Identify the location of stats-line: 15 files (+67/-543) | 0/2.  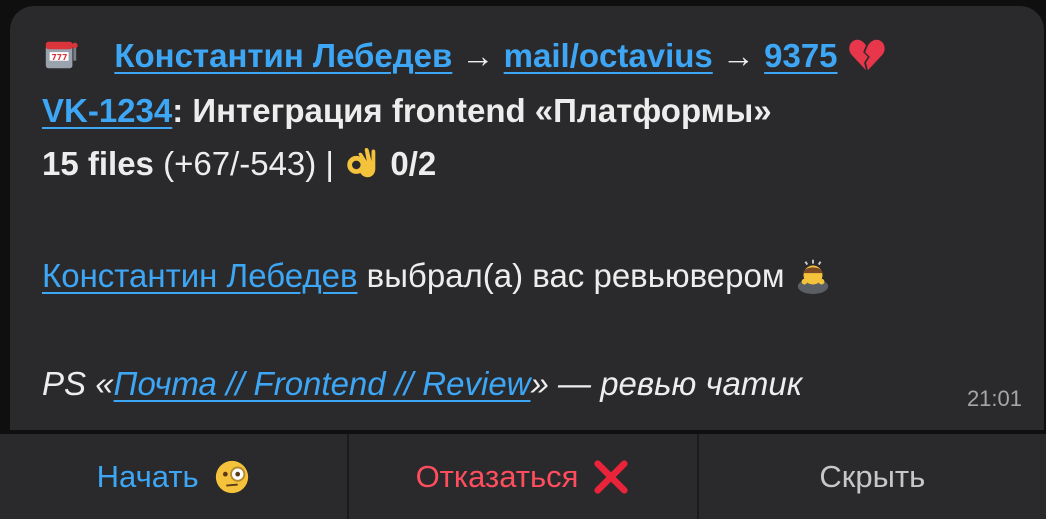
(239, 164).